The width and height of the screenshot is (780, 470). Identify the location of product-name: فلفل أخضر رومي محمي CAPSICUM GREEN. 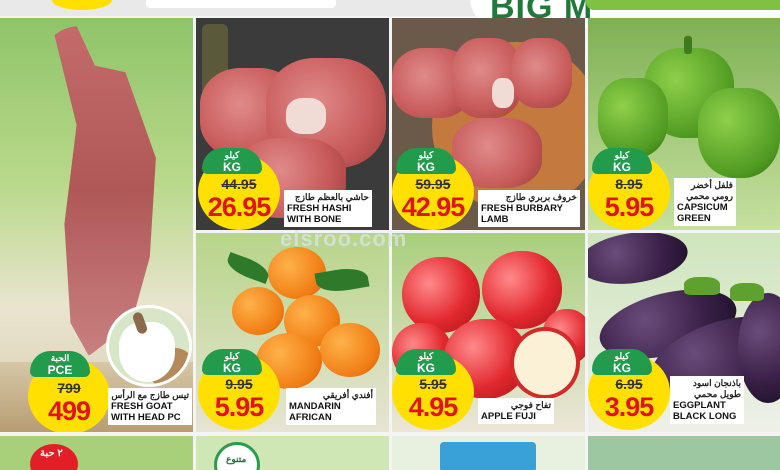
(705, 202).